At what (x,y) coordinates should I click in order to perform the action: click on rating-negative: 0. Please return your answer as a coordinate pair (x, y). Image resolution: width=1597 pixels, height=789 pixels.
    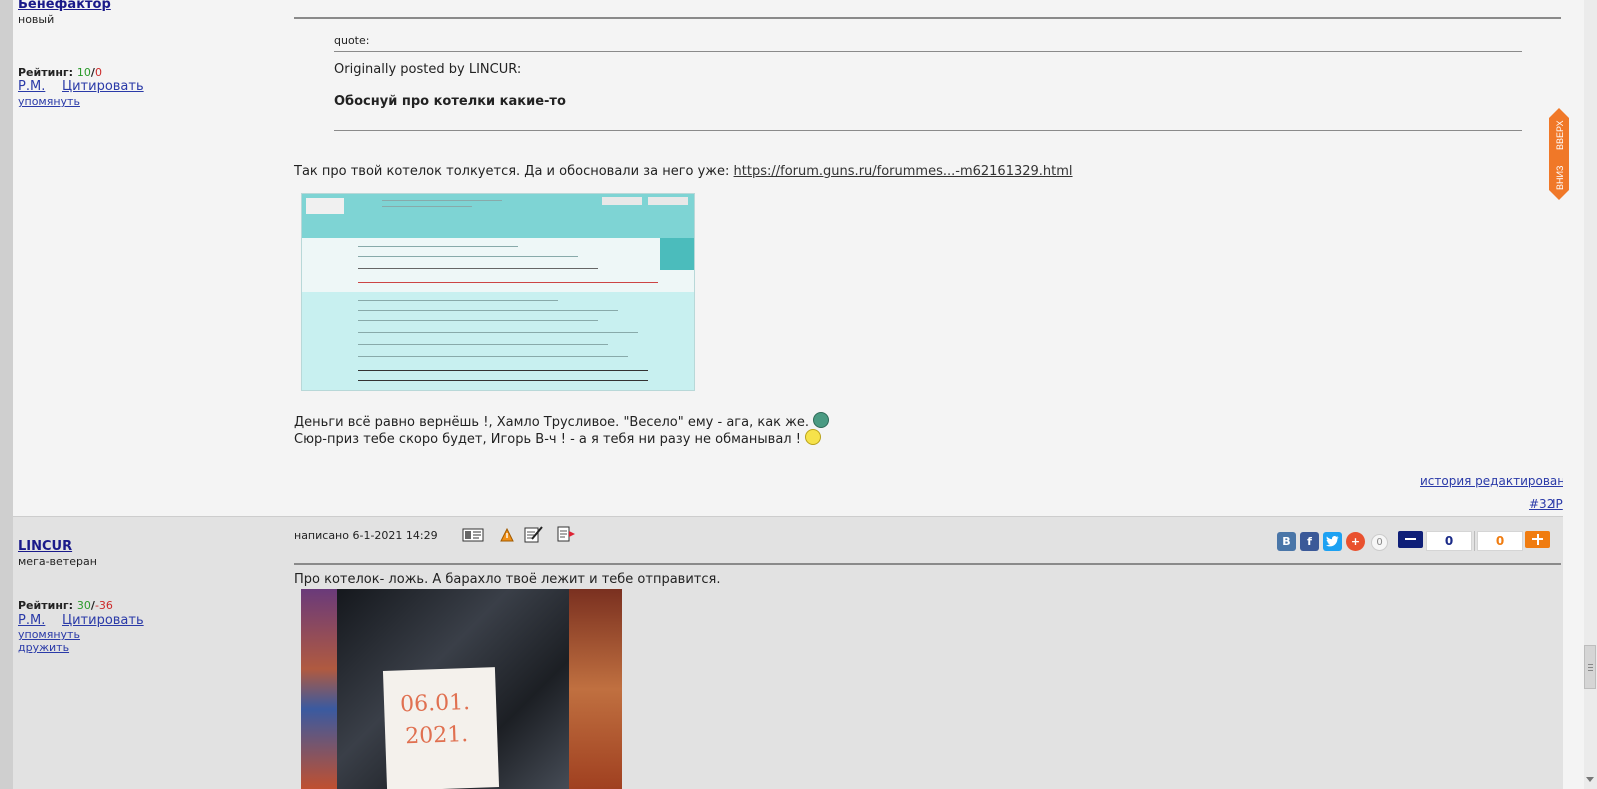
    Looking at the image, I should click on (98, 72).